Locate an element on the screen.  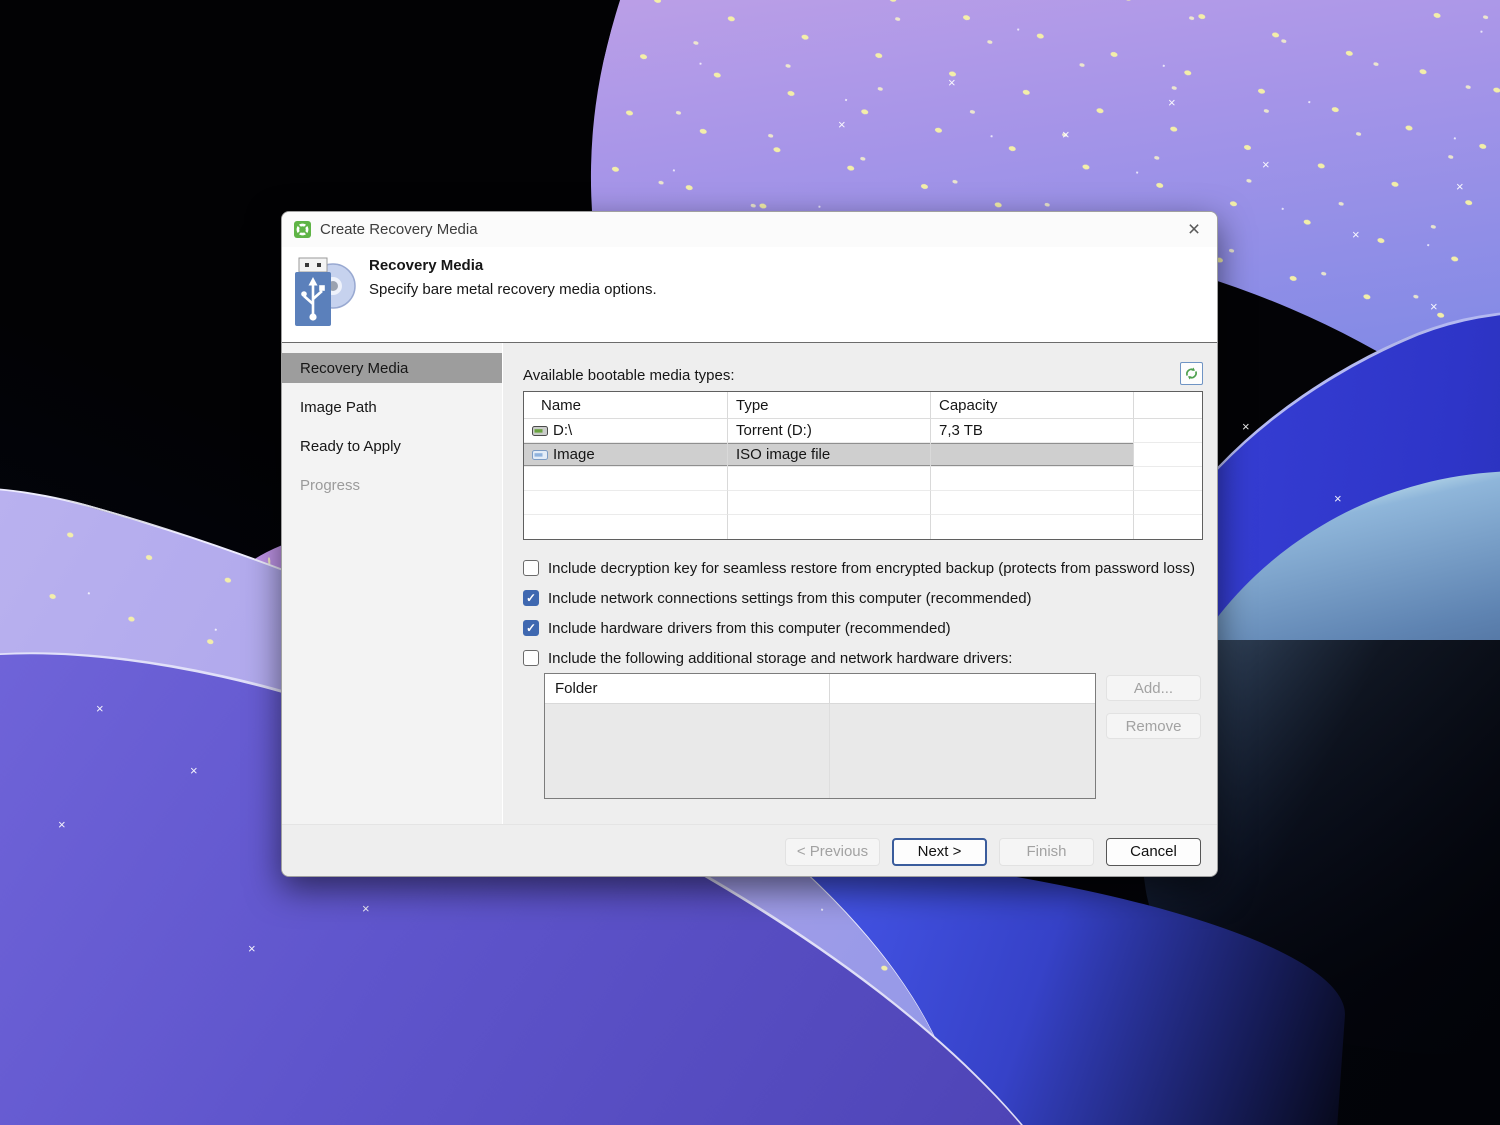
column-header-name: Name is located at coordinates (626, 405).